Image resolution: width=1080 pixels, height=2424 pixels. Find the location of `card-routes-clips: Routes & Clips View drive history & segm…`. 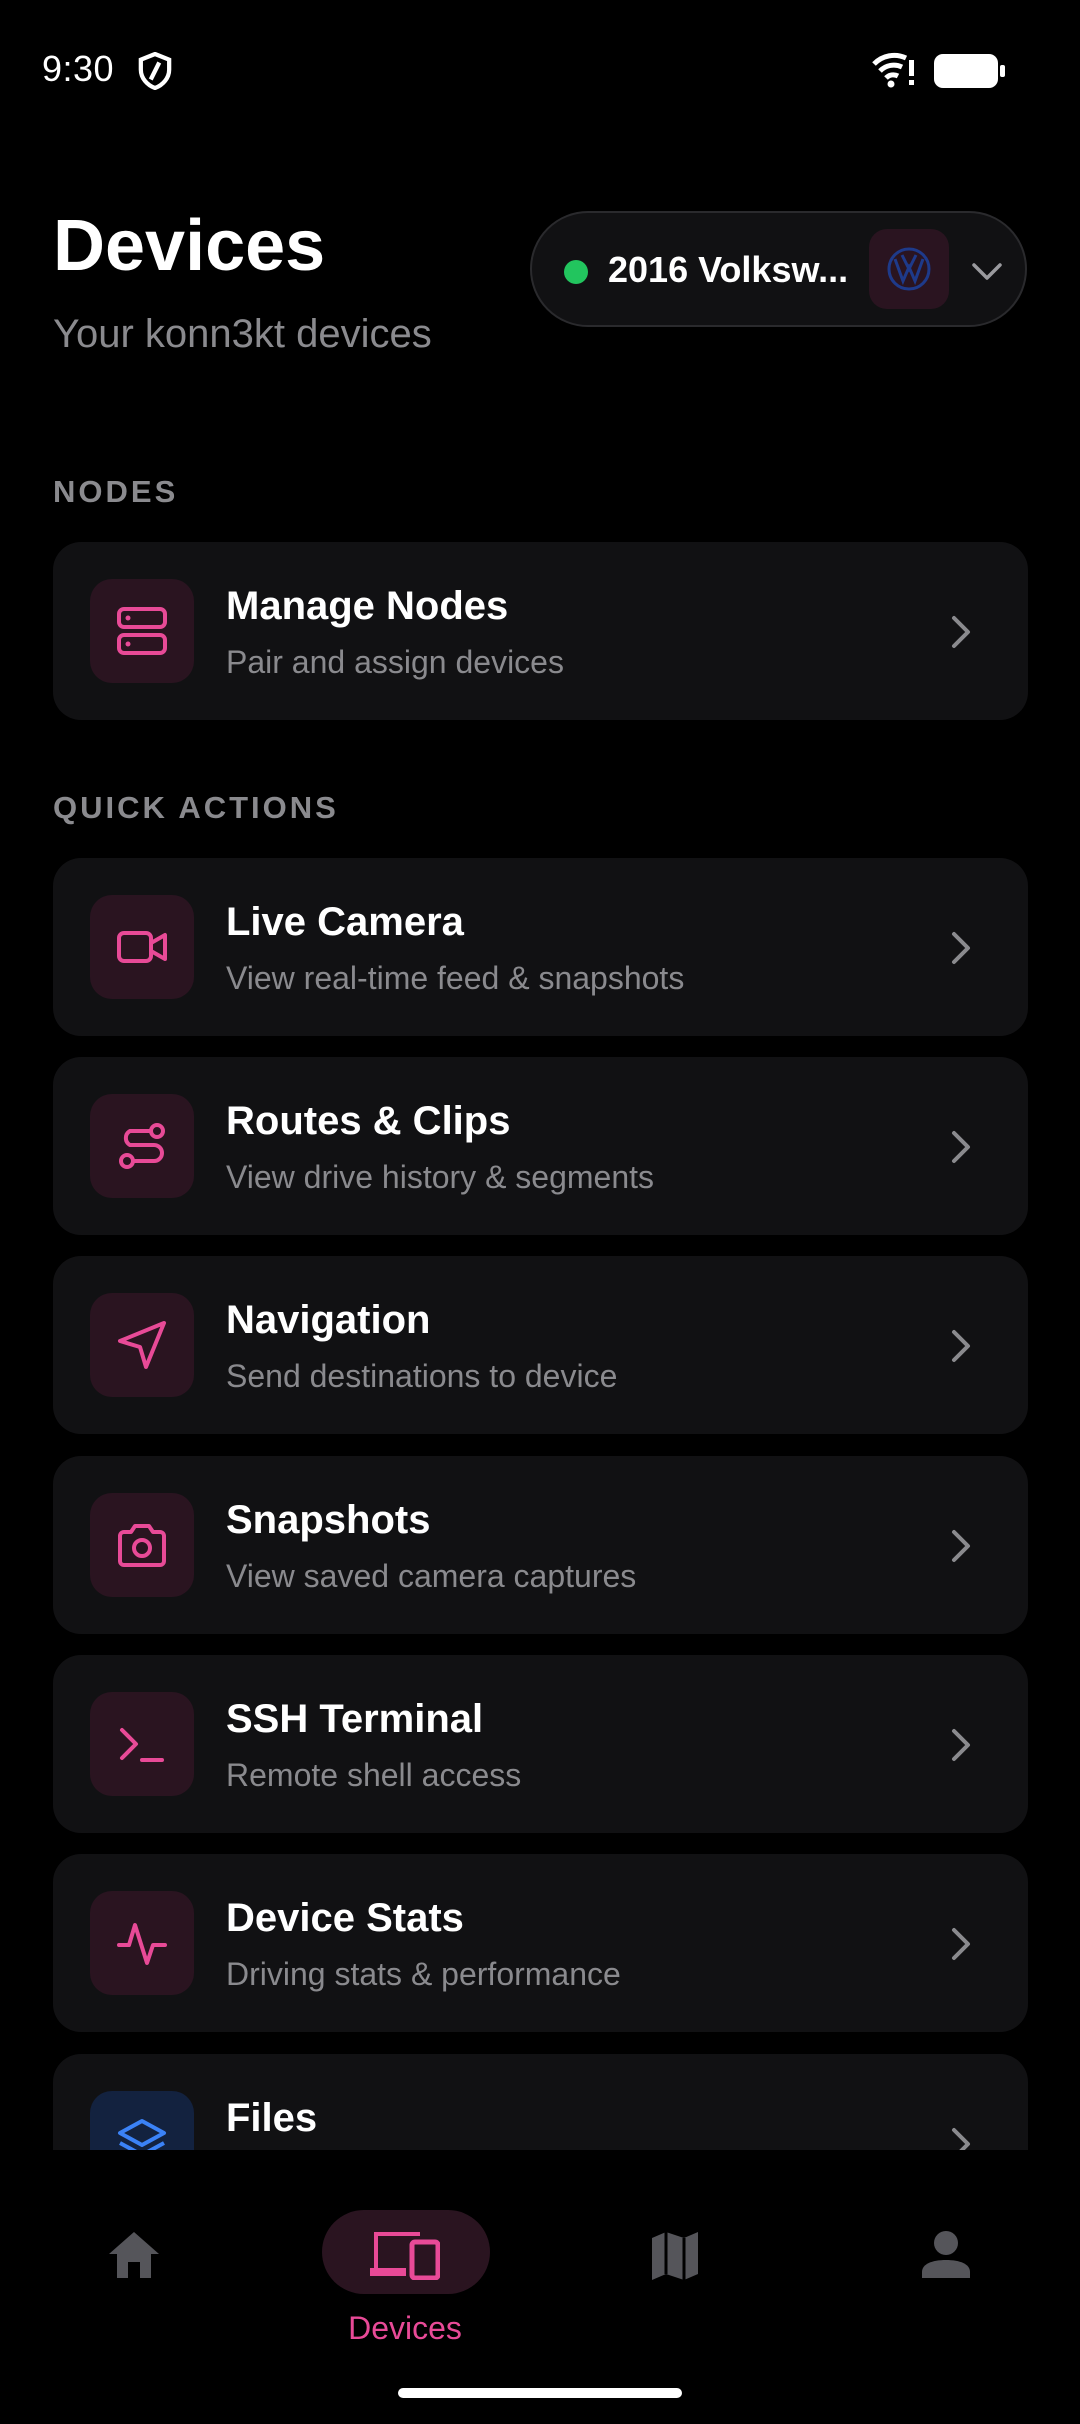

card-routes-clips: Routes & Clips View drive history & segm… is located at coordinates (540, 1146).